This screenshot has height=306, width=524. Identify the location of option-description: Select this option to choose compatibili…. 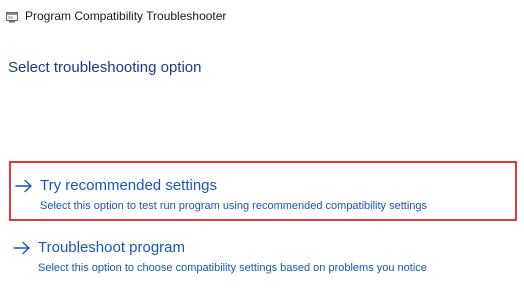
(232, 268).